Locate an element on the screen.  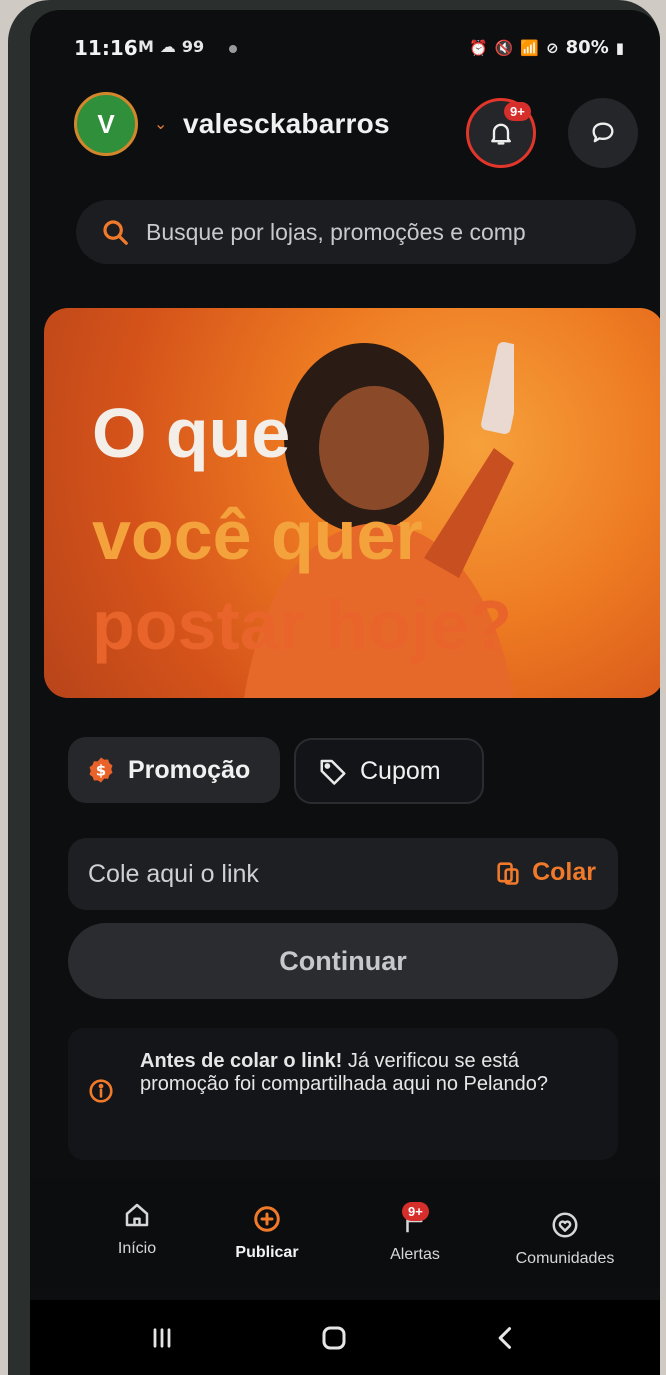
paste-label: Colar is located at coordinates (564, 872).